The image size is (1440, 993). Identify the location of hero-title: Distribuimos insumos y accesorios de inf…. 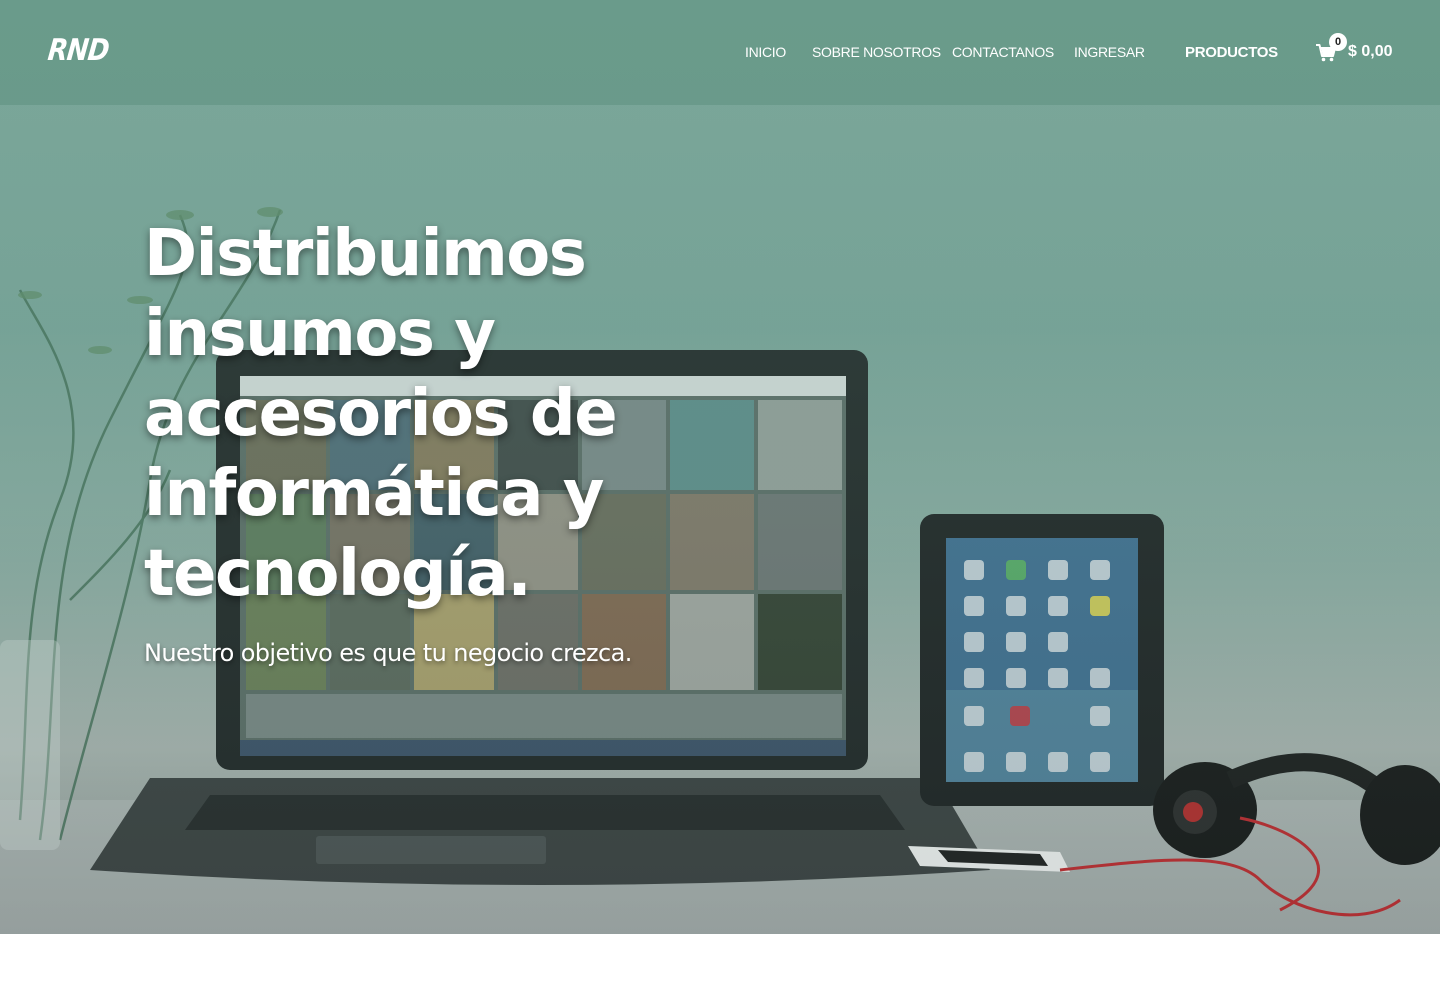
(381, 414).